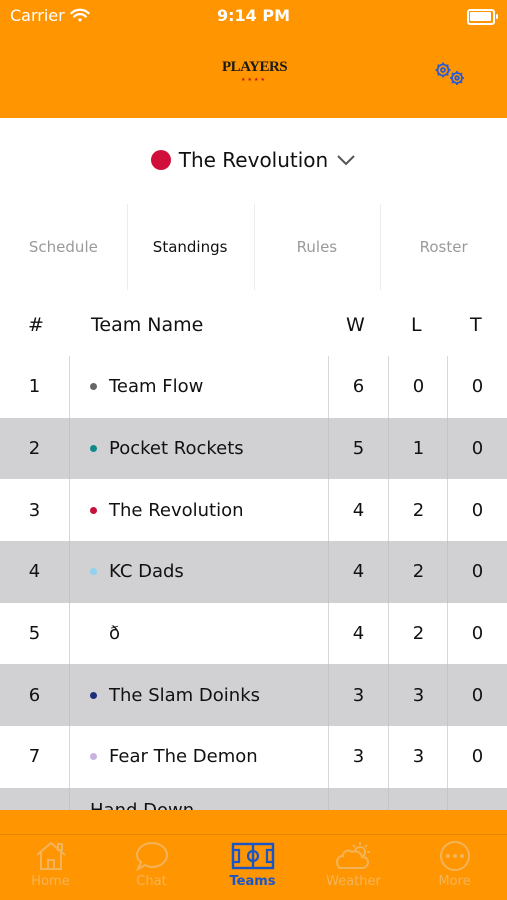 The width and height of the screenshot is (507, 900). What do you see at coordinates (450, 74) in the screenshot?
I see `gear-icon` at bounding box center [450, 74].